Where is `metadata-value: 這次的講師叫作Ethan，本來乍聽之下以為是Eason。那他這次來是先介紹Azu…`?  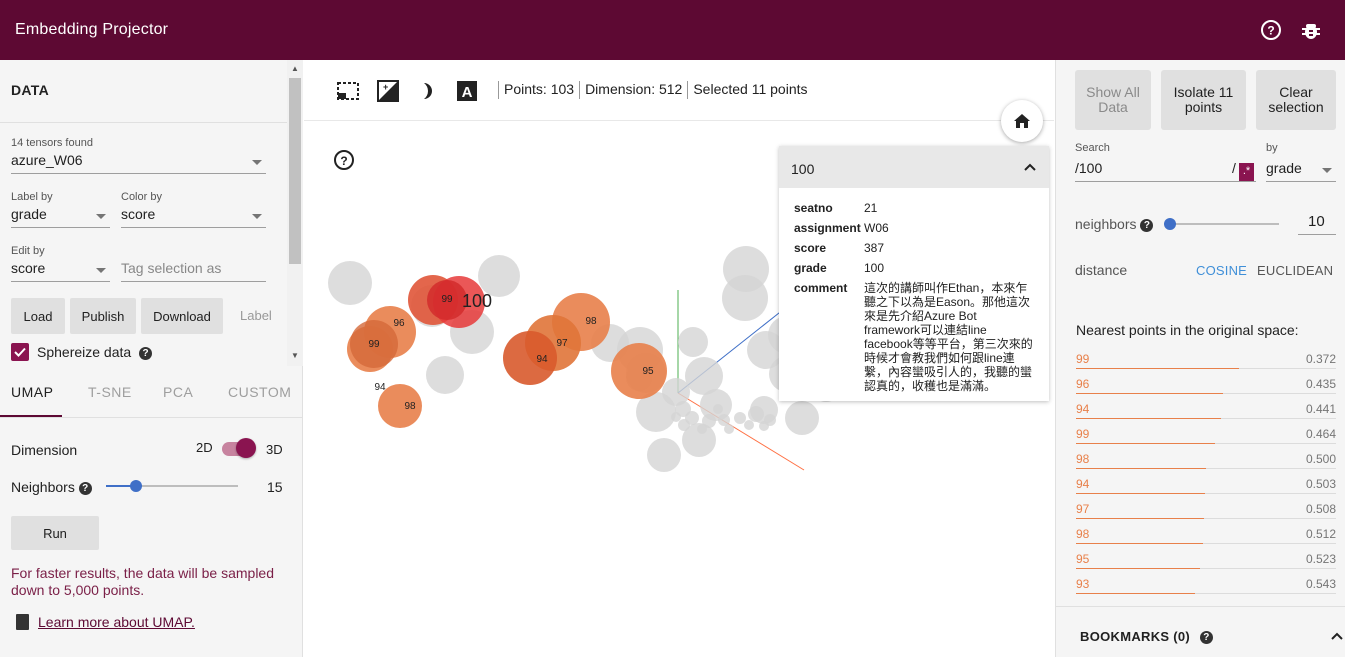 metadata-value: 這次的講師叫作Ethan，本來乍聽之下以為是Eason。那他這次來是先介紹Azu… is located at coordinates (948, 337).